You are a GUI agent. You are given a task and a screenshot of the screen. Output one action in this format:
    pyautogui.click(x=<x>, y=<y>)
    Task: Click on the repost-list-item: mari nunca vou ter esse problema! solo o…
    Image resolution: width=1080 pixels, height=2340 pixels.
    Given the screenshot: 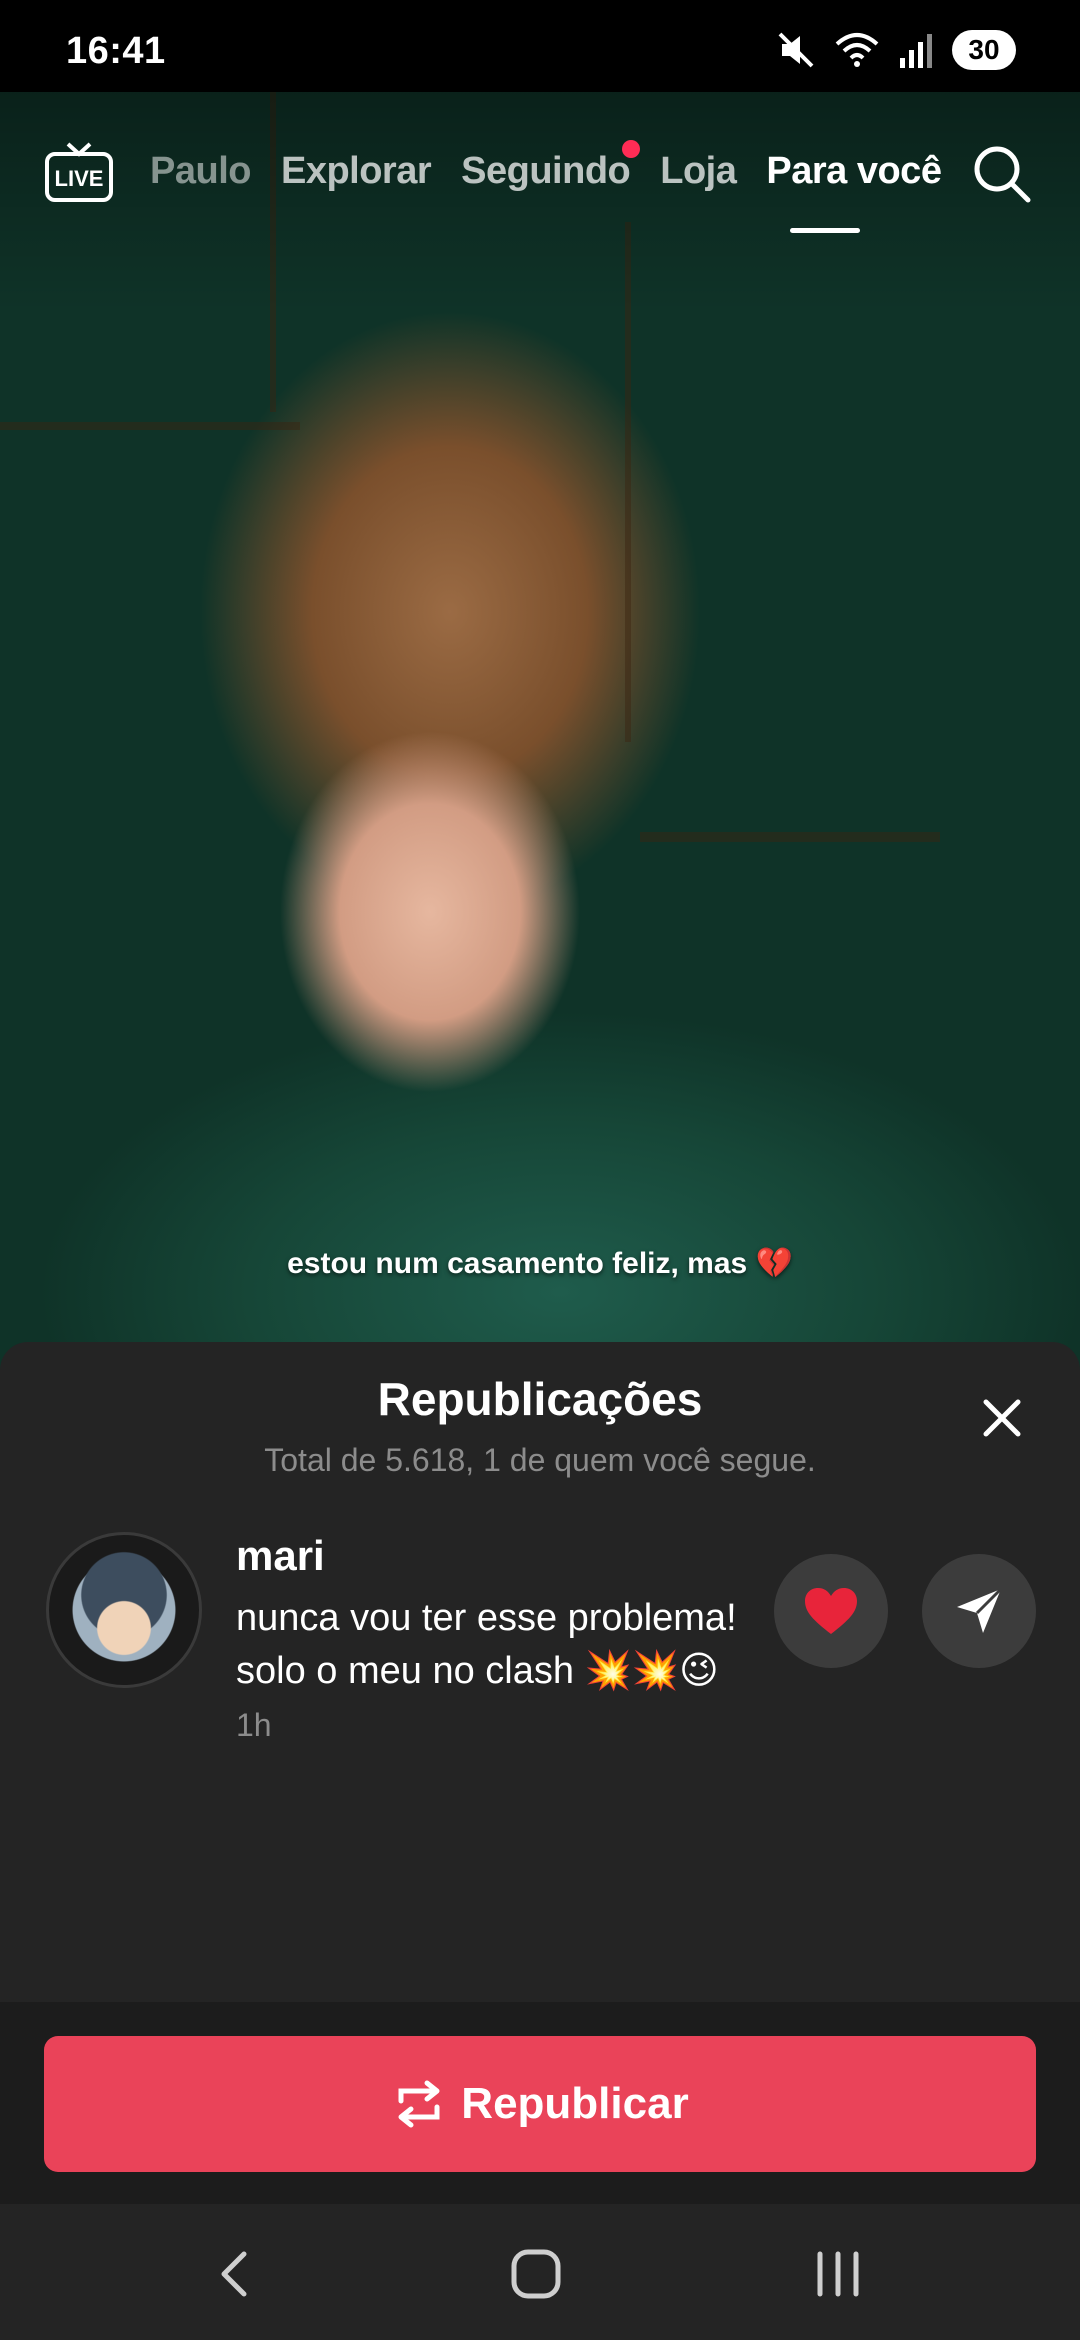 What is the action you would take?
    pyautogui.click(x=540, y=1652)
    